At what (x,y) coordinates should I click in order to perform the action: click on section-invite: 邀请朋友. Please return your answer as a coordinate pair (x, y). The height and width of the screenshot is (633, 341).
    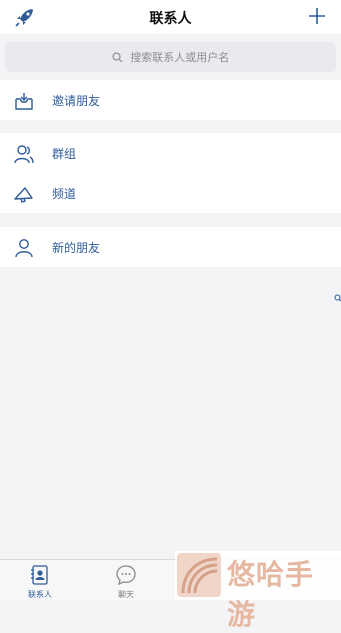
    Looking at the image, I should click on (170, 100).